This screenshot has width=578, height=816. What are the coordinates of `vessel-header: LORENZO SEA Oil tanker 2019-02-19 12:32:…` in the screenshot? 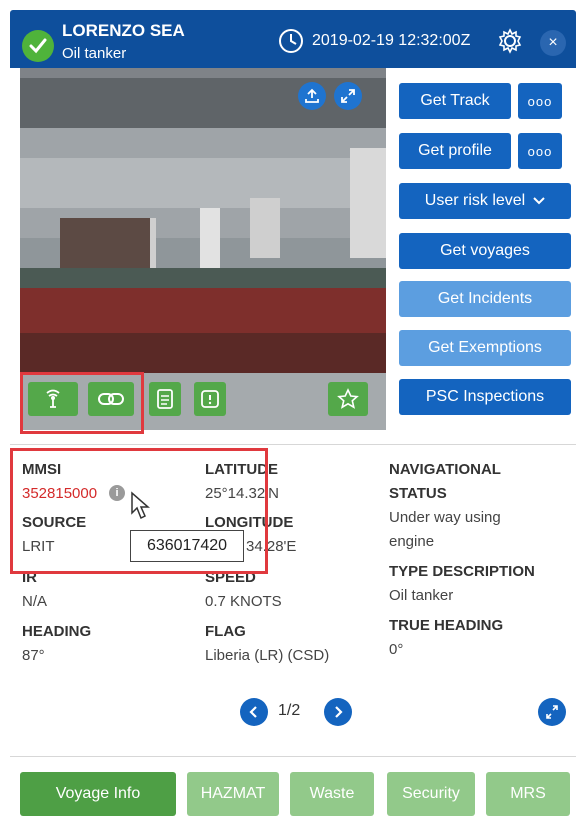 It's located at (293, 39).